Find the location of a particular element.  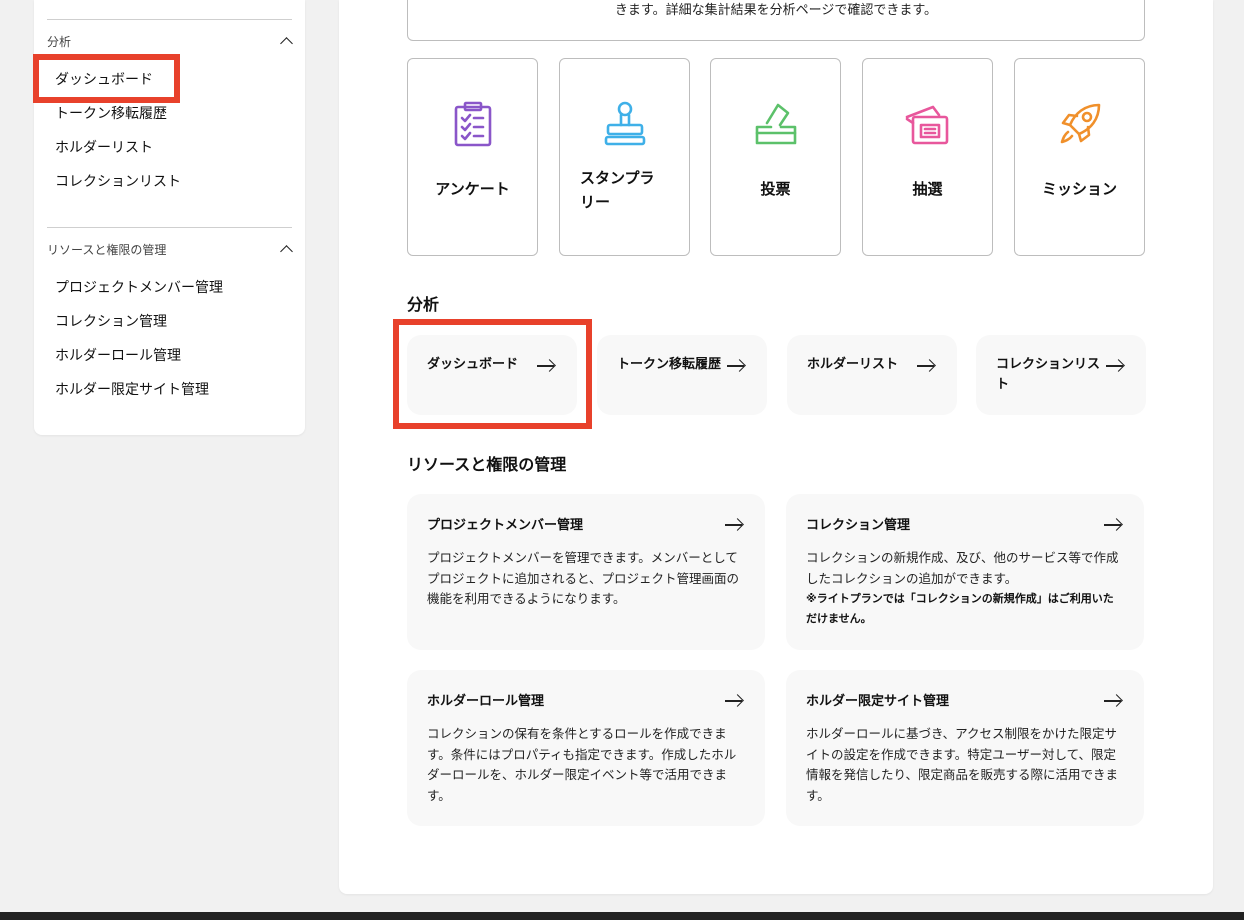

sidebar-item-holder-site-management: ホルダー限定サイト管理 is located at coordinates (132, 390).